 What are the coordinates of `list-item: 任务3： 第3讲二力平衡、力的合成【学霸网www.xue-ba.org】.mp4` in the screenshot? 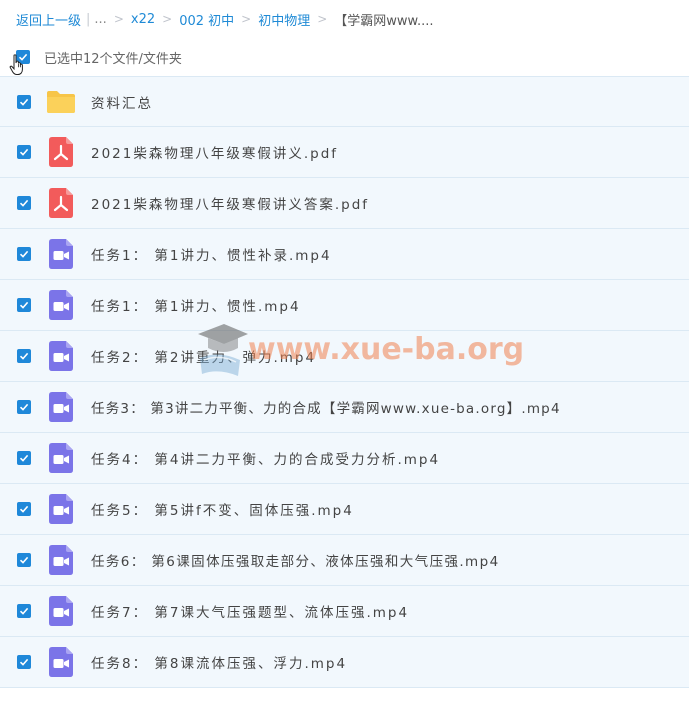 It's located at (344, 407).